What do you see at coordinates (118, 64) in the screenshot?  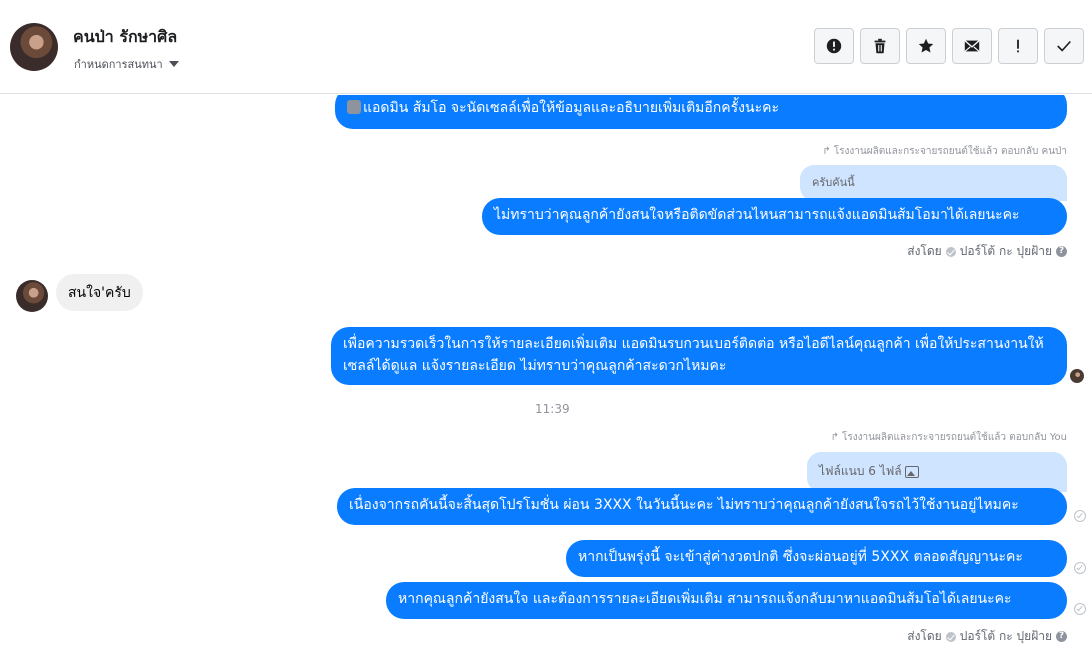 I see `assign-label: กำหนดการสนทนา` at bounding box center [118, 64].